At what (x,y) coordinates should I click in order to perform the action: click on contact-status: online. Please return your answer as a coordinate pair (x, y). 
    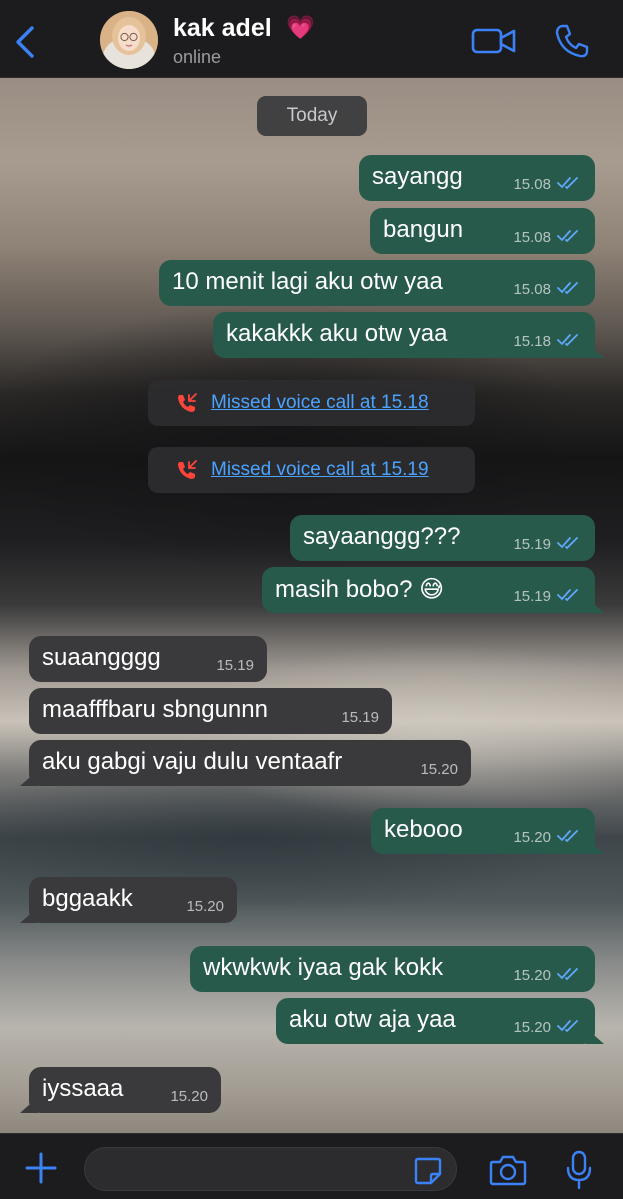
    Looking at the image, I should click on (197, 57).